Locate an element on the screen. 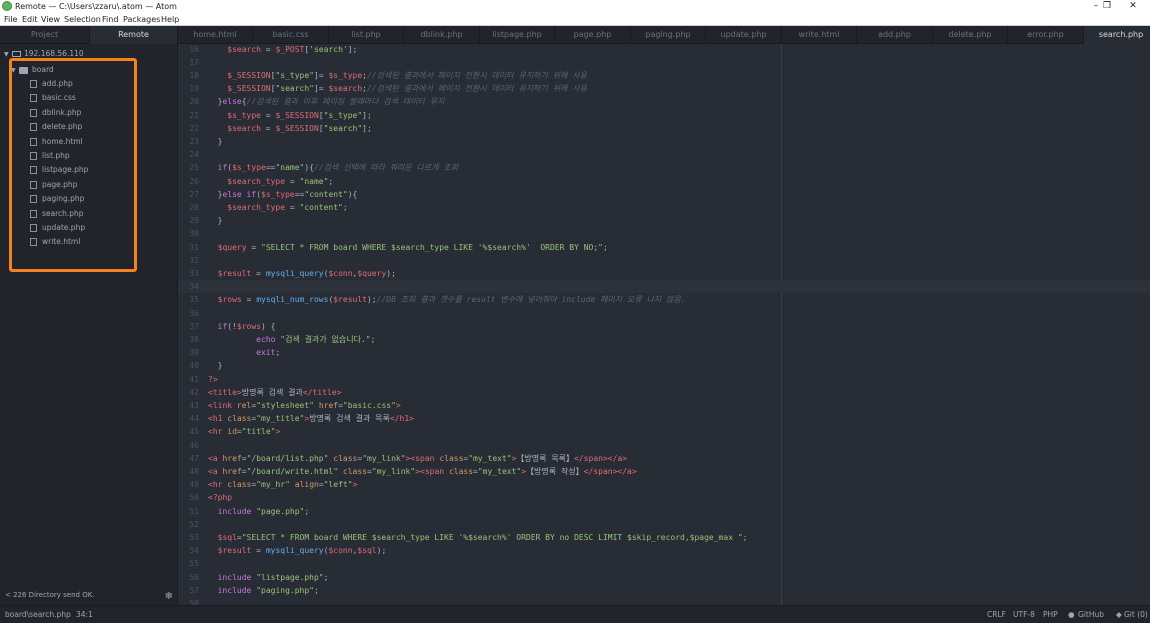 This screenshot has width=1150, height=623. status-line-ending: CRLF is located at coordinates (996, 614).